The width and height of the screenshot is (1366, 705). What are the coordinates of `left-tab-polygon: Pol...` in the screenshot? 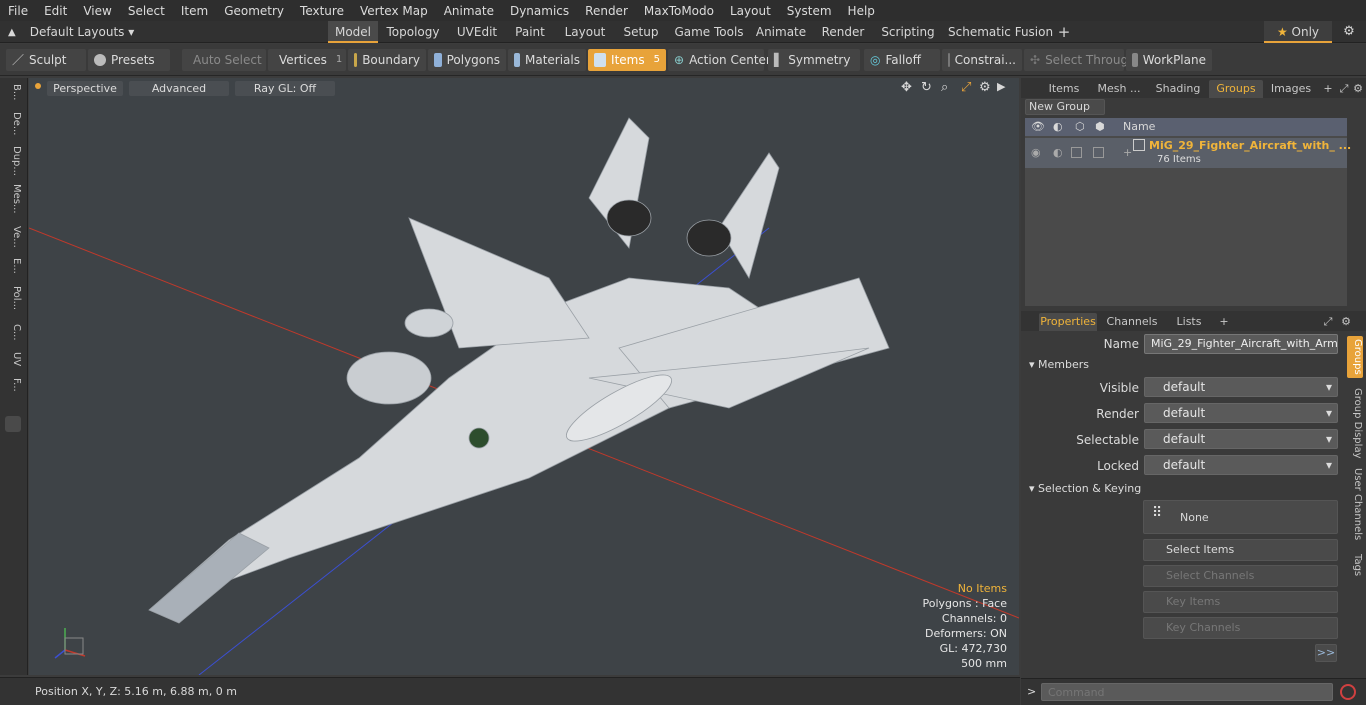 It's located at (13, 298).